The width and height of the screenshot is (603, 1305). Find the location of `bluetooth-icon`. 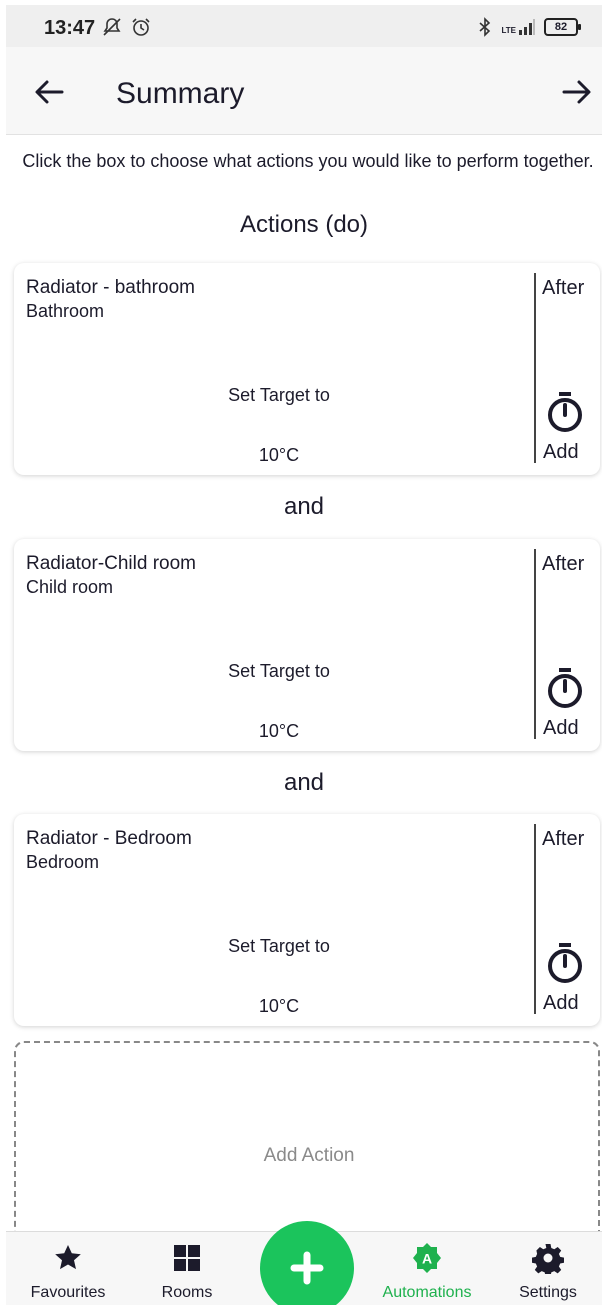

bluetooth-icon is located at coordinates (485, 27).